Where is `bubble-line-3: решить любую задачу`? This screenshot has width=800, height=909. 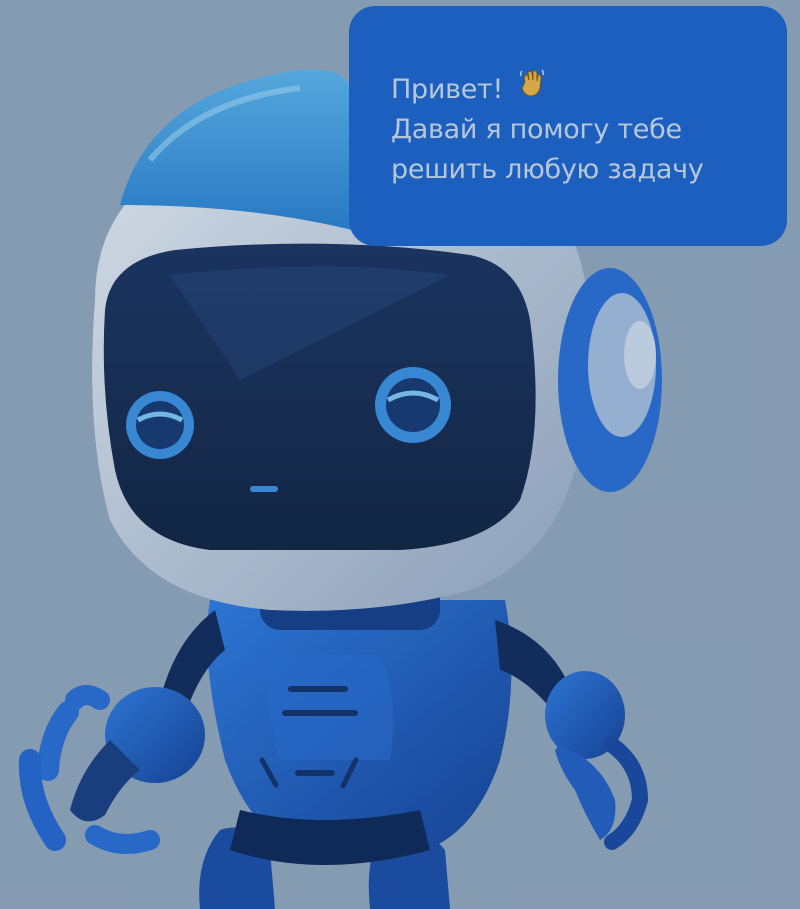
bubble-line-3: решить любую задачу is located at coordinates (547, 169).